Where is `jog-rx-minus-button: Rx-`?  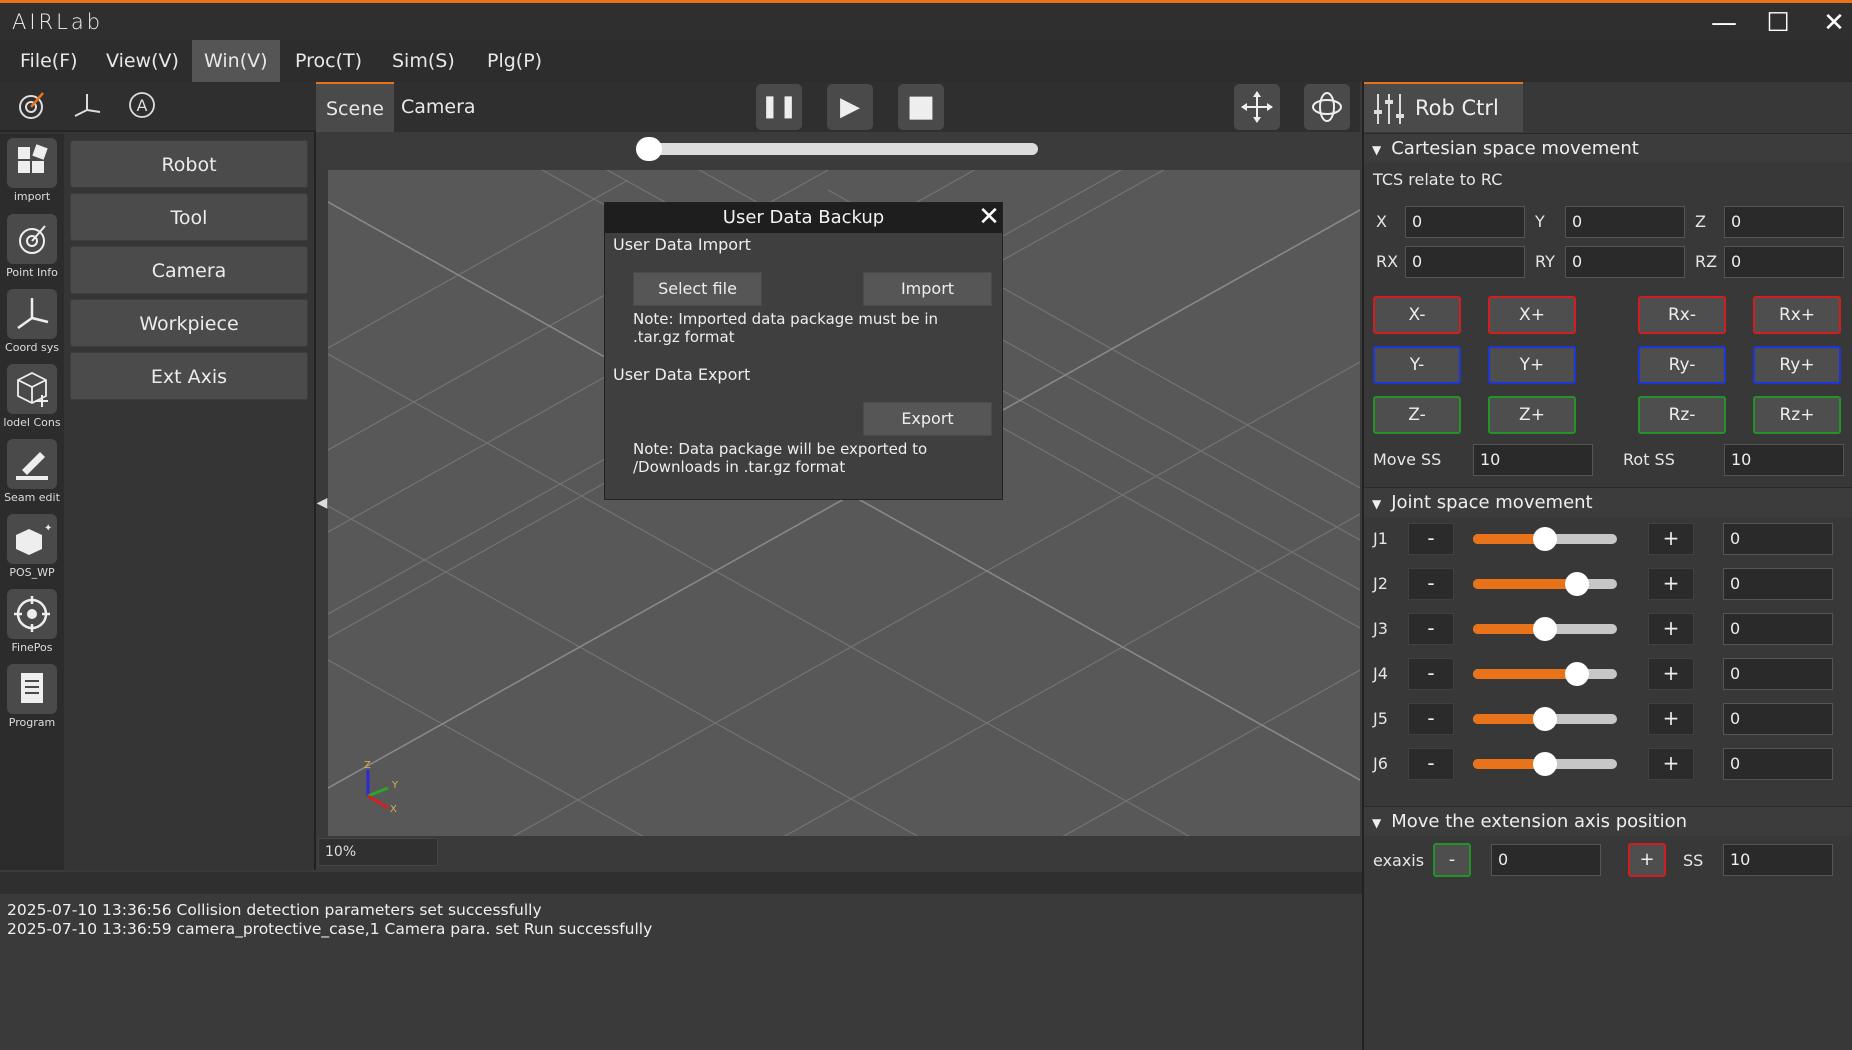 jog-rx-minus-button: Rx- is located at coordinates (1682, 315).